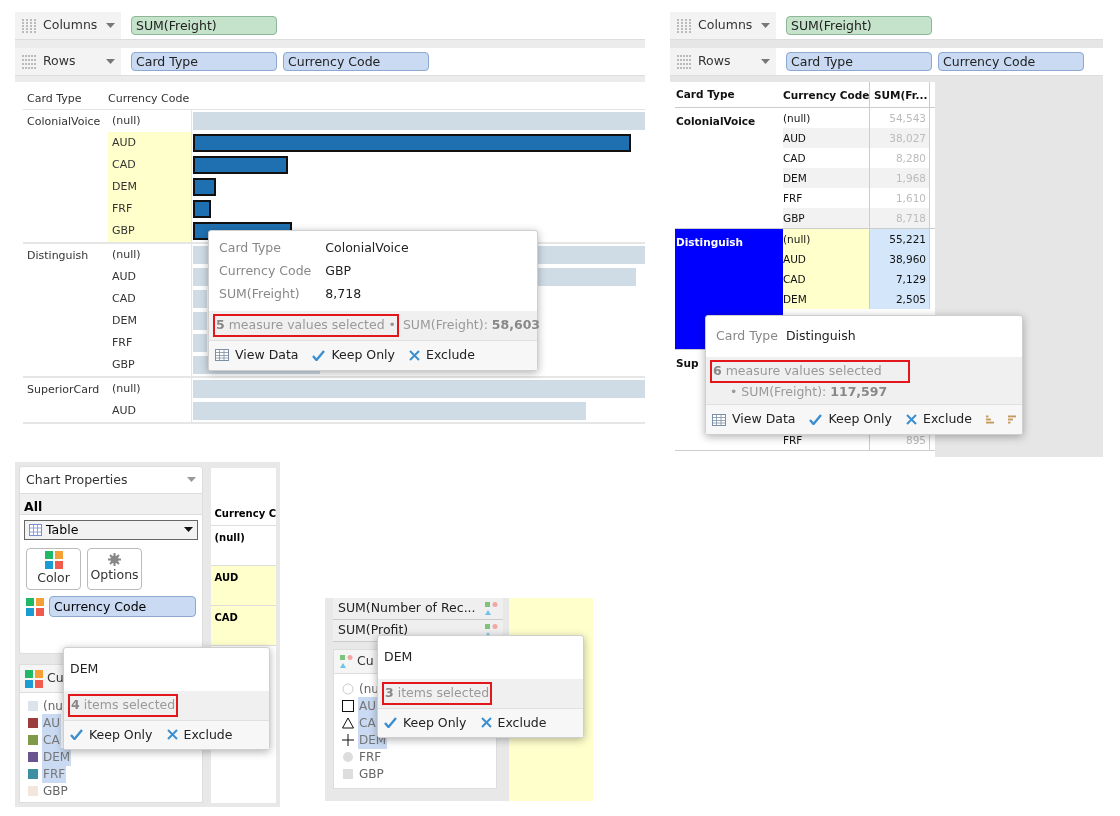 This screenshot has height=816, width=1120. I want to click on bar, so click(202, 209).